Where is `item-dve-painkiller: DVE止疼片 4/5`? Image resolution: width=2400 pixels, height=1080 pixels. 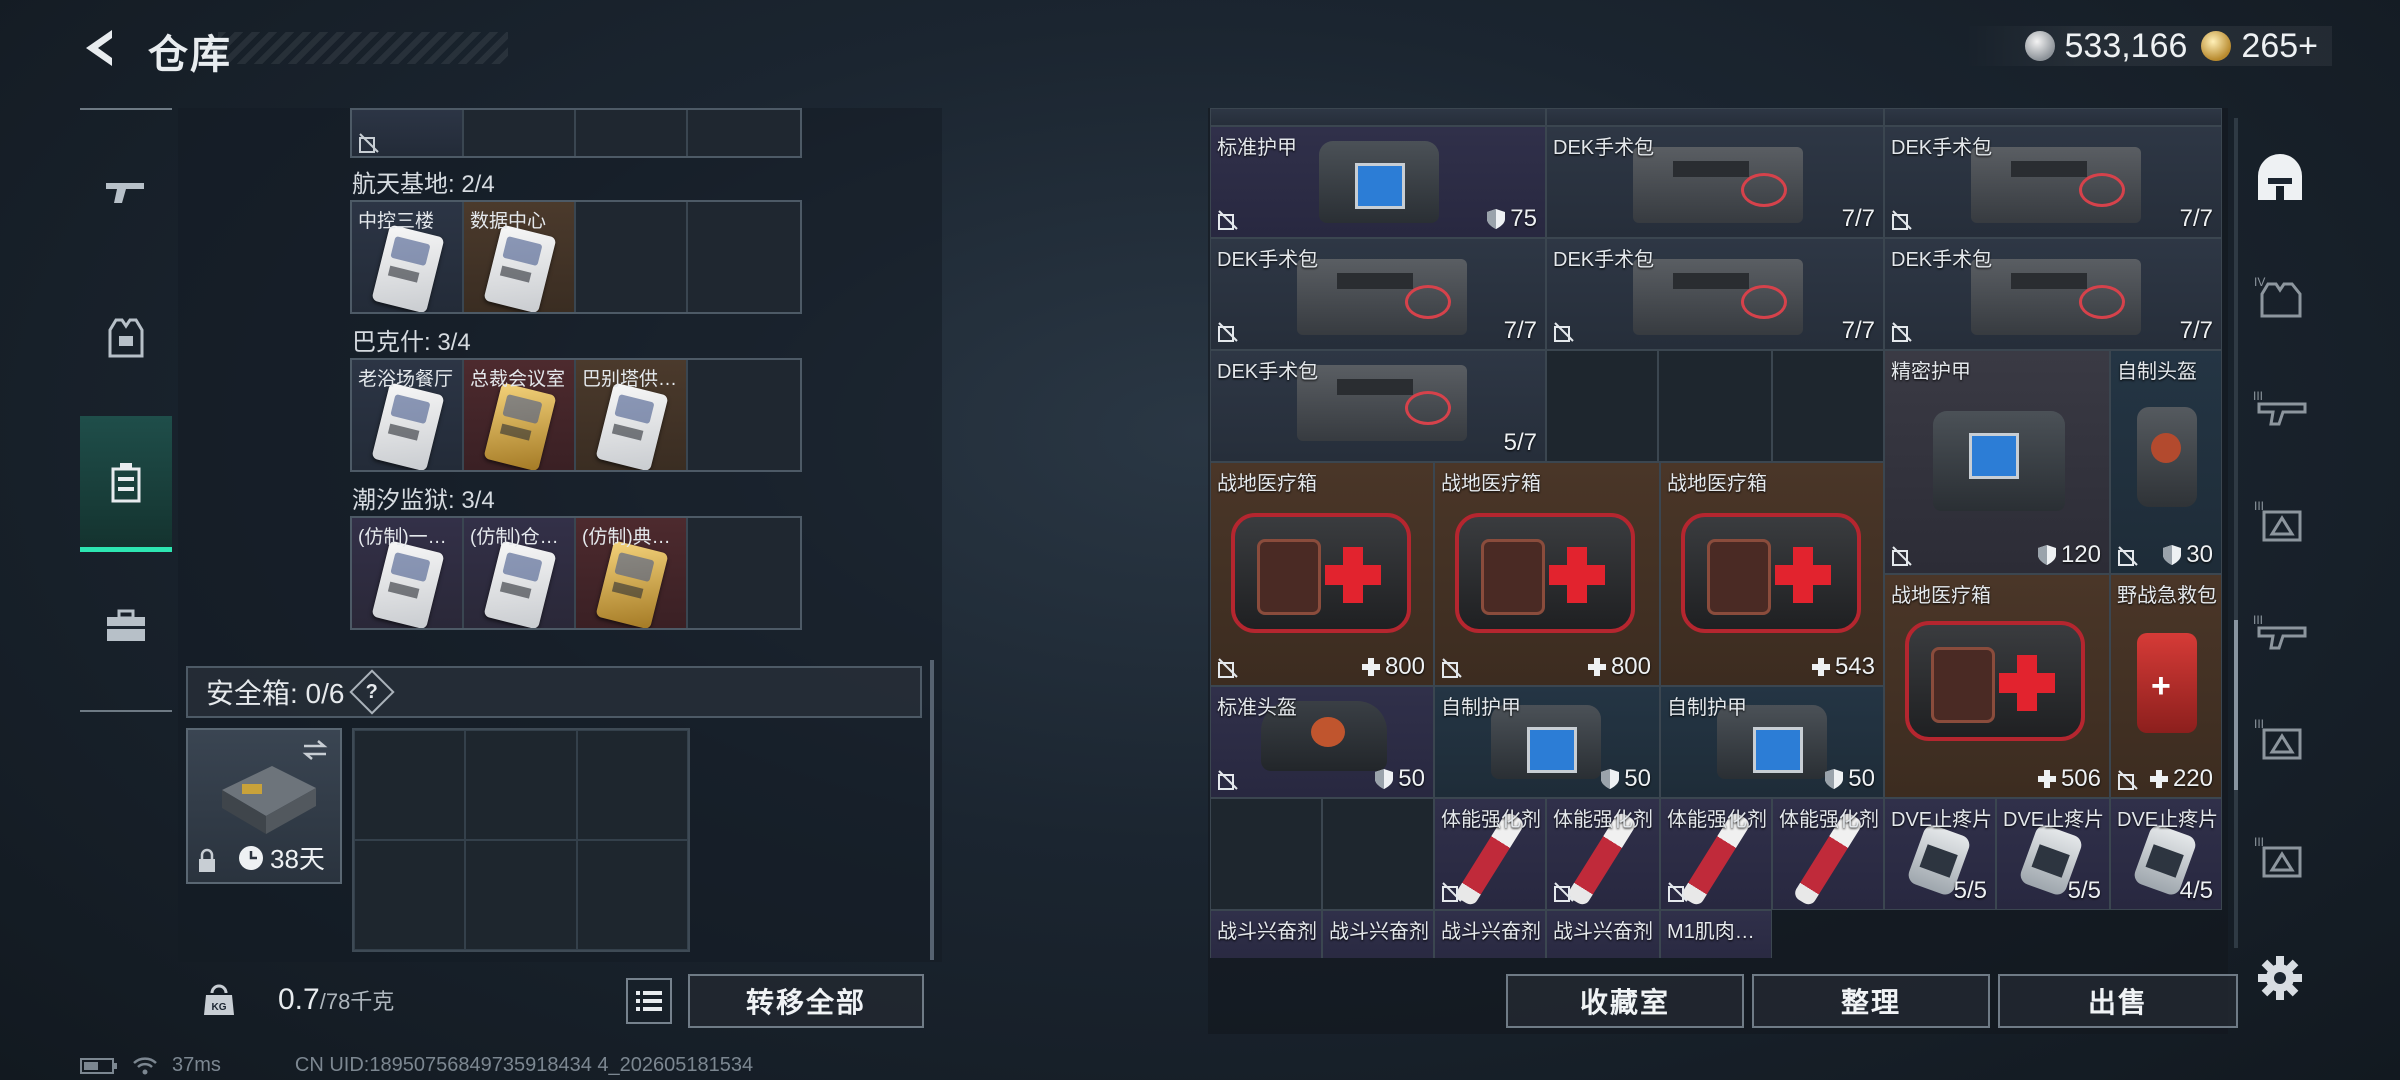 item-dve-painkiller: DVE止疼片 4/5 is located at coordinates (2166, 854).